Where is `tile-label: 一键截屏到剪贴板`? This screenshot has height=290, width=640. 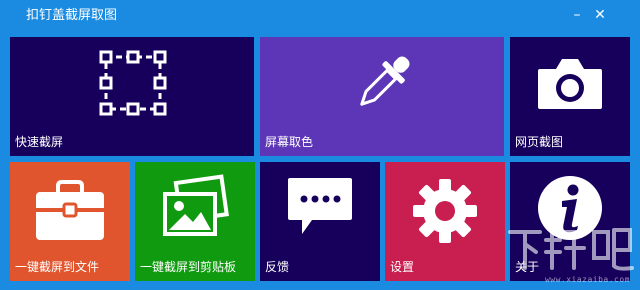 tile-label: 一键截屏到剪贴板 is located at coordinates (188, 267).